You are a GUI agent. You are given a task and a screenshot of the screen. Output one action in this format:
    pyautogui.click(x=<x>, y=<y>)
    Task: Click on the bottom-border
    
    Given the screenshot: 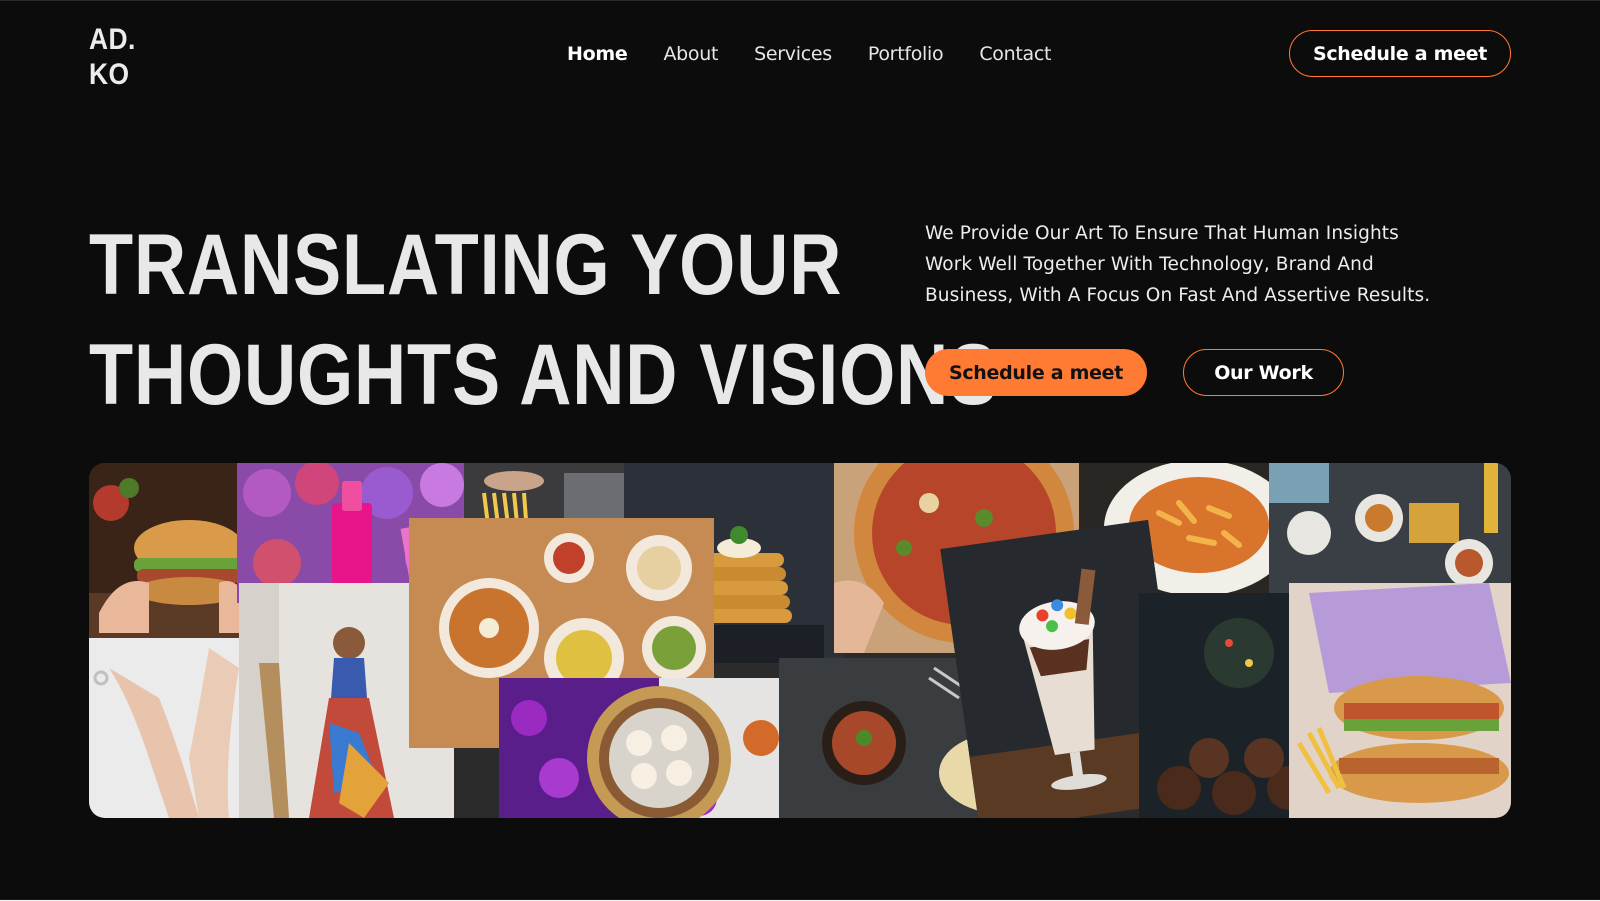 What is the action you would take?
    pyautogui.click(x=800, y=899)
    